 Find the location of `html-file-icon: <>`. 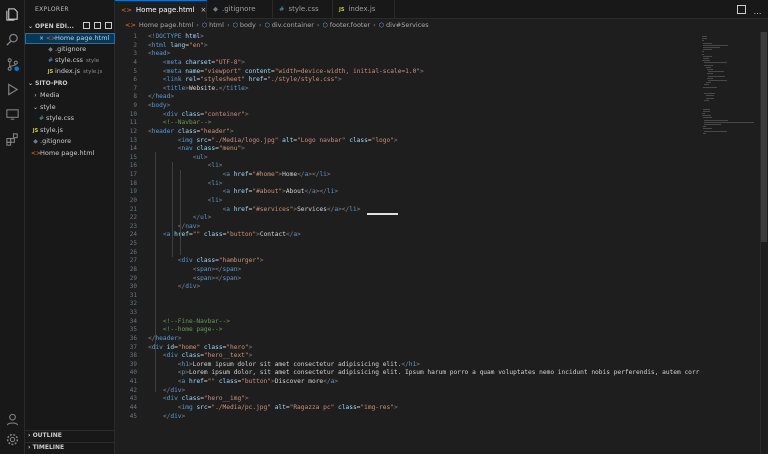

html-file-icon: <> is located at coordinates (130, 25).